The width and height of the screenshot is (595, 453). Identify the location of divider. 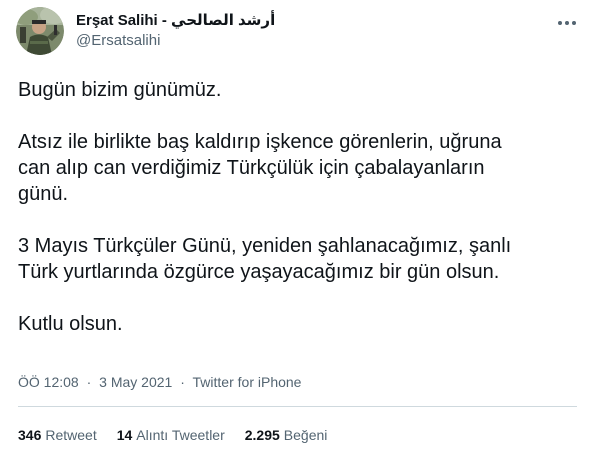
(297, 406).